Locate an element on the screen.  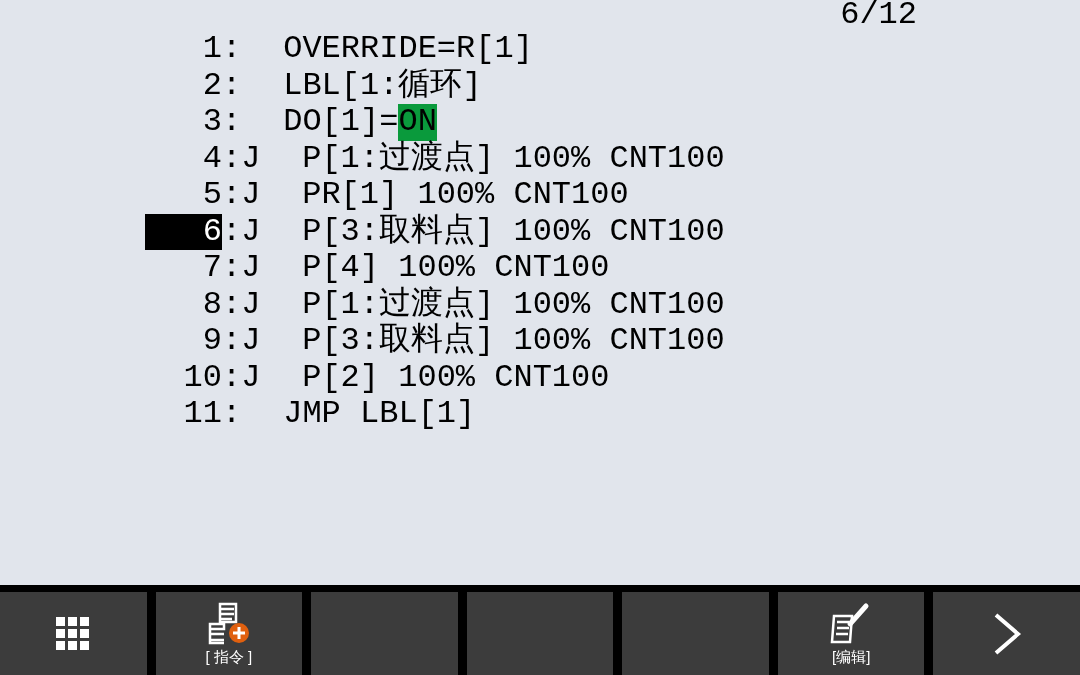
softkey is located at coordinates (73, 633).